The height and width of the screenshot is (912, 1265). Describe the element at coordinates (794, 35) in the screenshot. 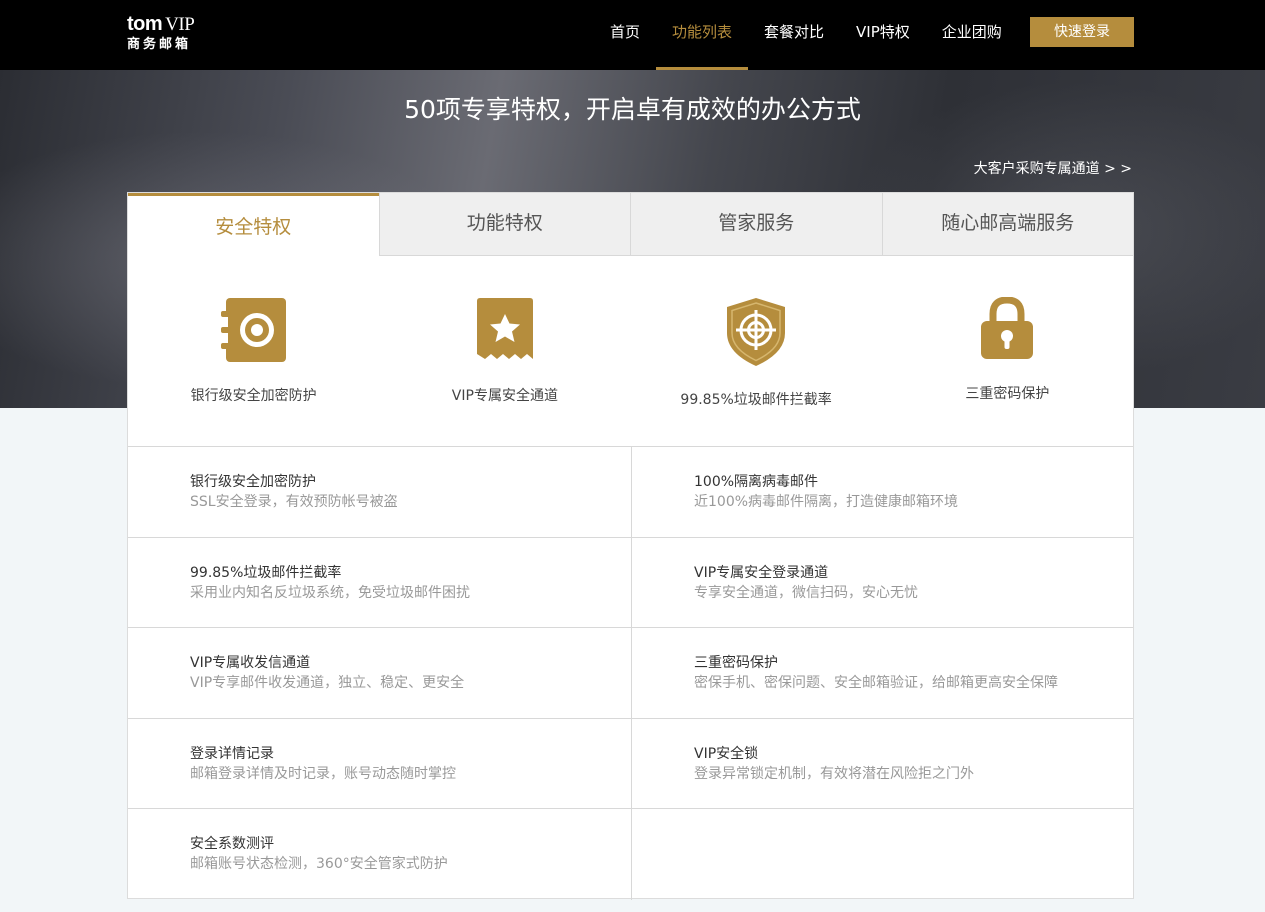

I see `nav-item-plans: 套餐对比` at that location.